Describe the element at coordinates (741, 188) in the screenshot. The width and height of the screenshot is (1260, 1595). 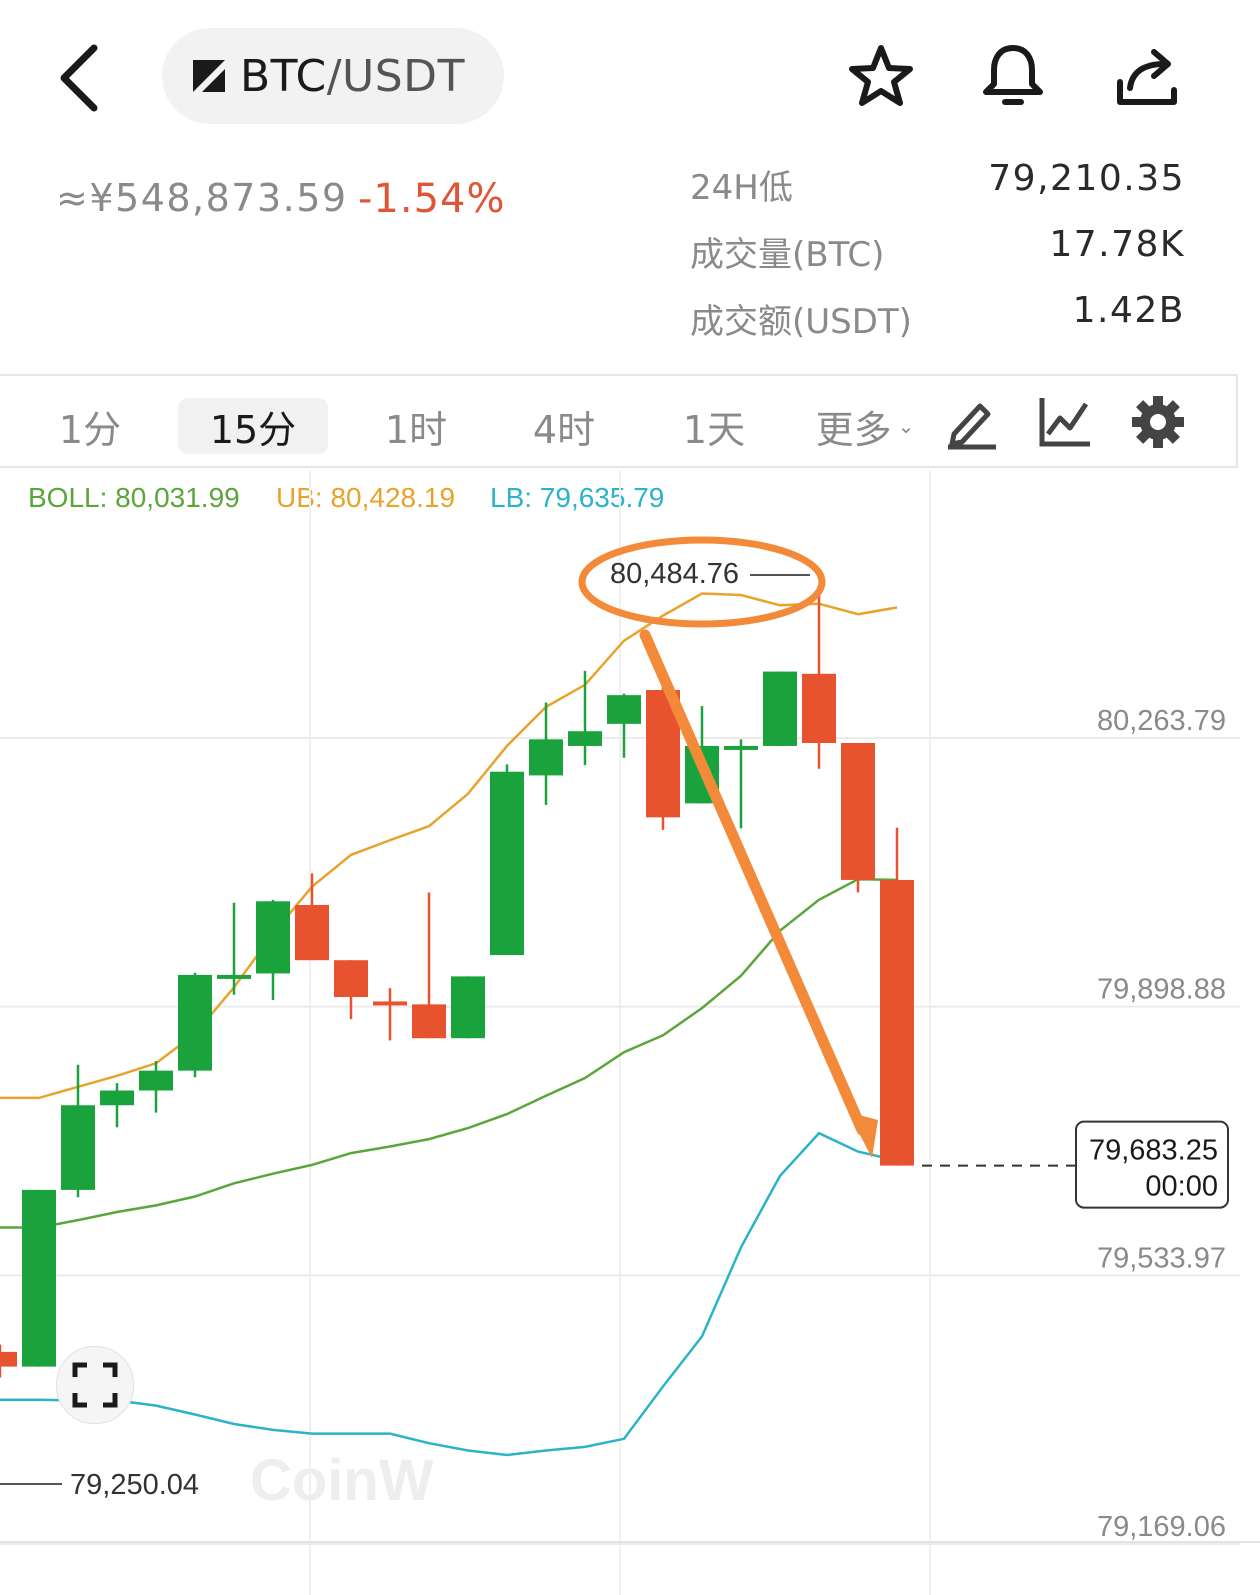
I see `stat-low-label: 24H低` at that location.